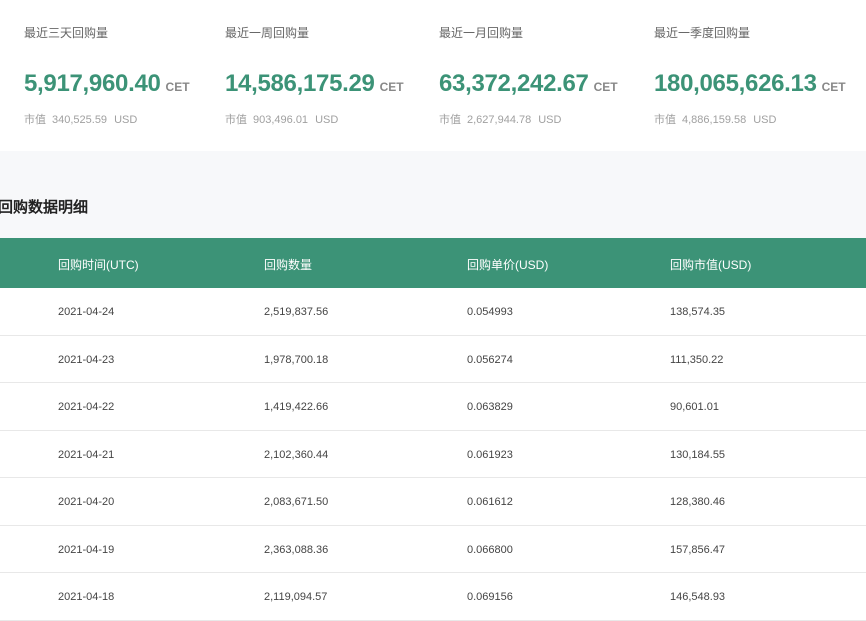 Image resolution: width=866 pixels, height=621 pixels. Describe the element at coordinates (66, 33) in the screenshot. I see `stat-label: 最近三天回购量` at that location.